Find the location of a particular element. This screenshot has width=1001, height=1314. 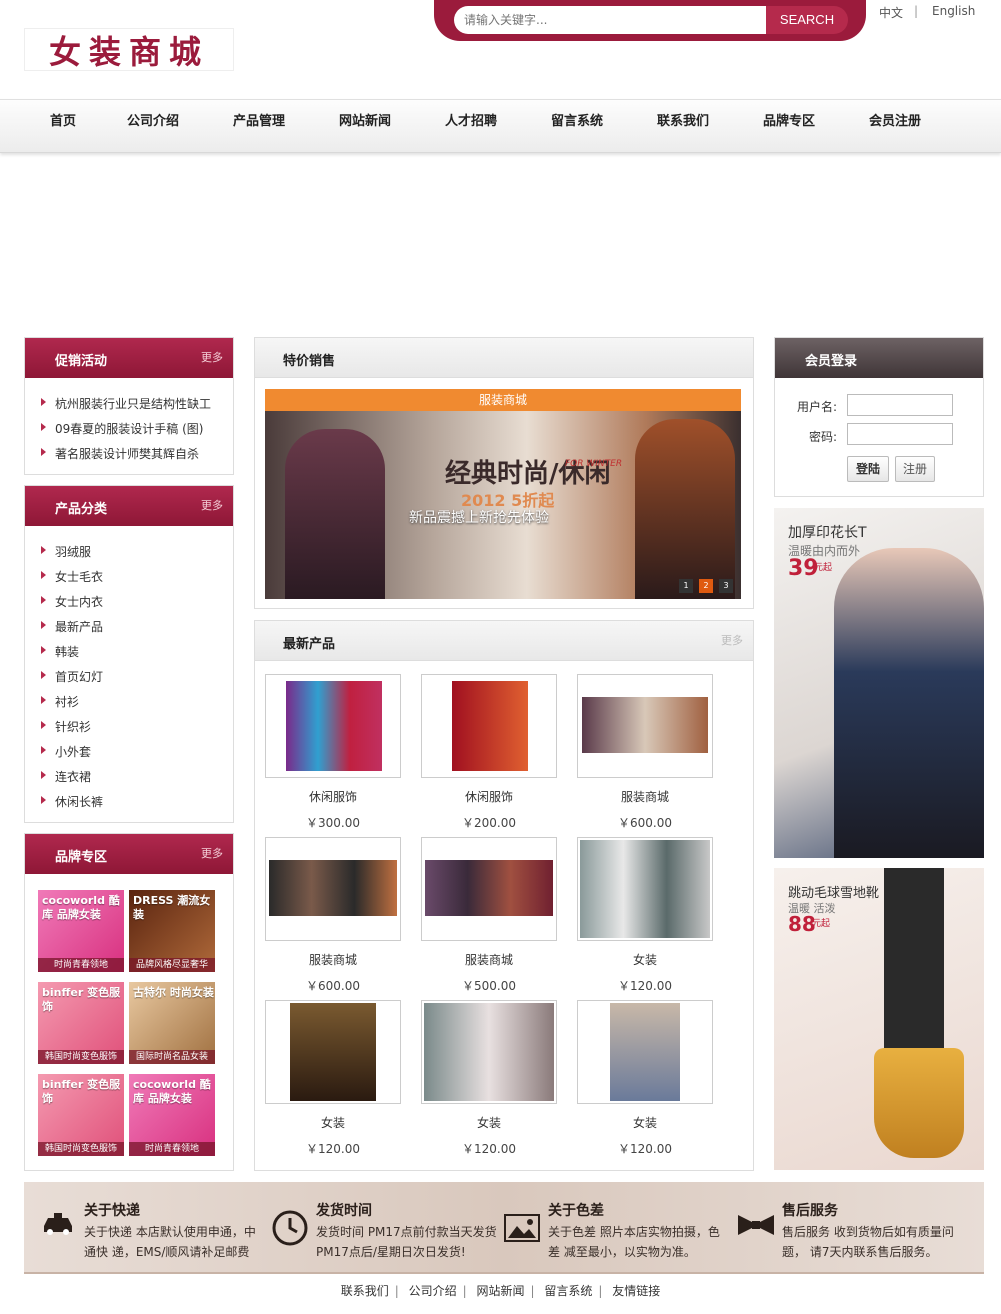

banner-page-3: 3 is located at coordinates (726, 586).